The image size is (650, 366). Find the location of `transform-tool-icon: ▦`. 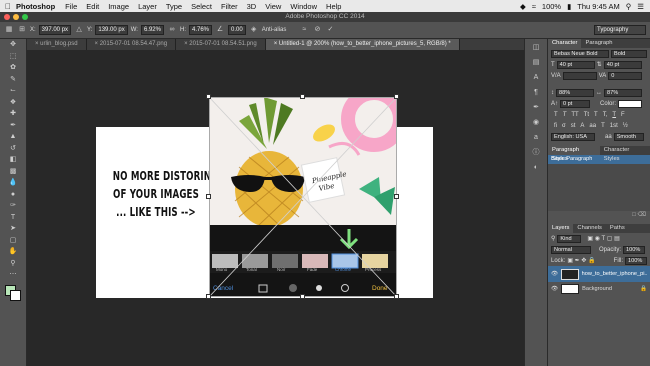

transform-tool-icon: ▦ is located at coordinates (9, 30).